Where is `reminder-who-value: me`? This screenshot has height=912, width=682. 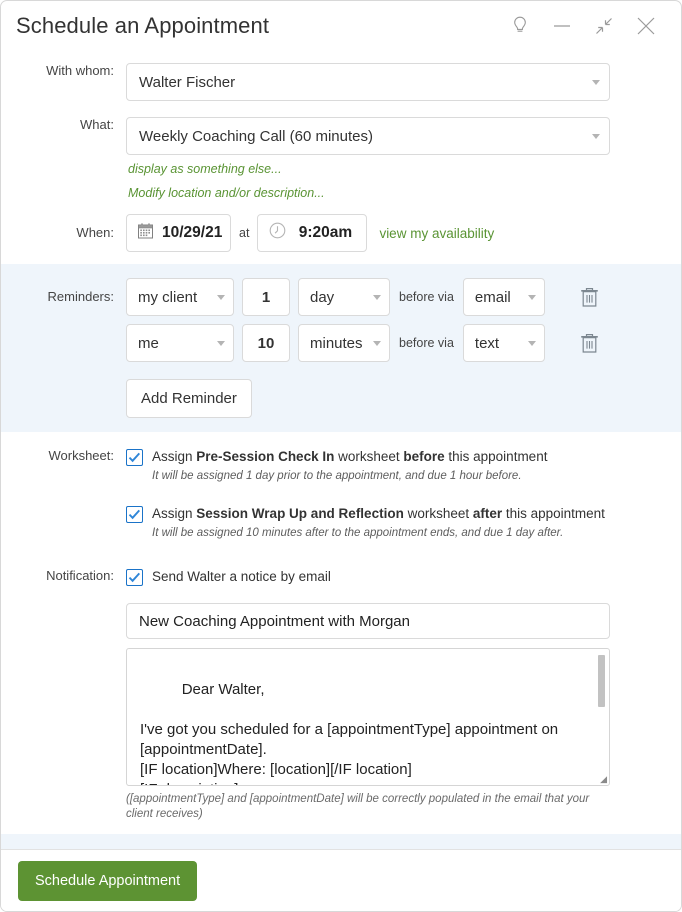
reminder-who-value: me is located at coordinates (148, 343).